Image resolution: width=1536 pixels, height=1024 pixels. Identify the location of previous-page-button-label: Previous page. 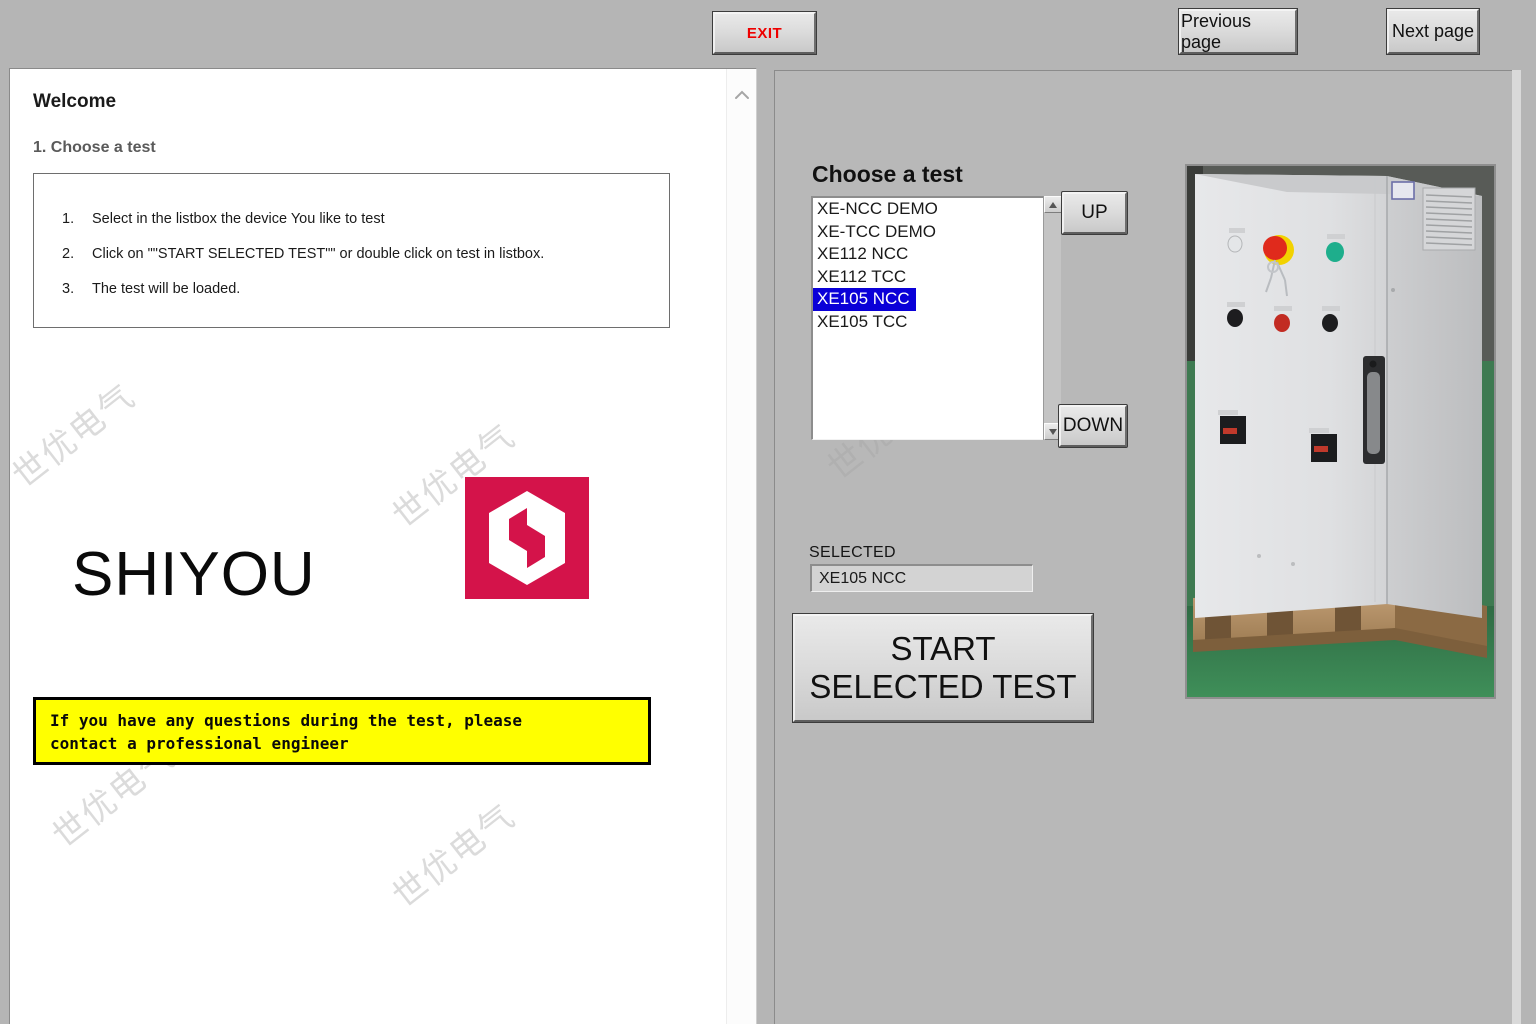
(1216, 31).